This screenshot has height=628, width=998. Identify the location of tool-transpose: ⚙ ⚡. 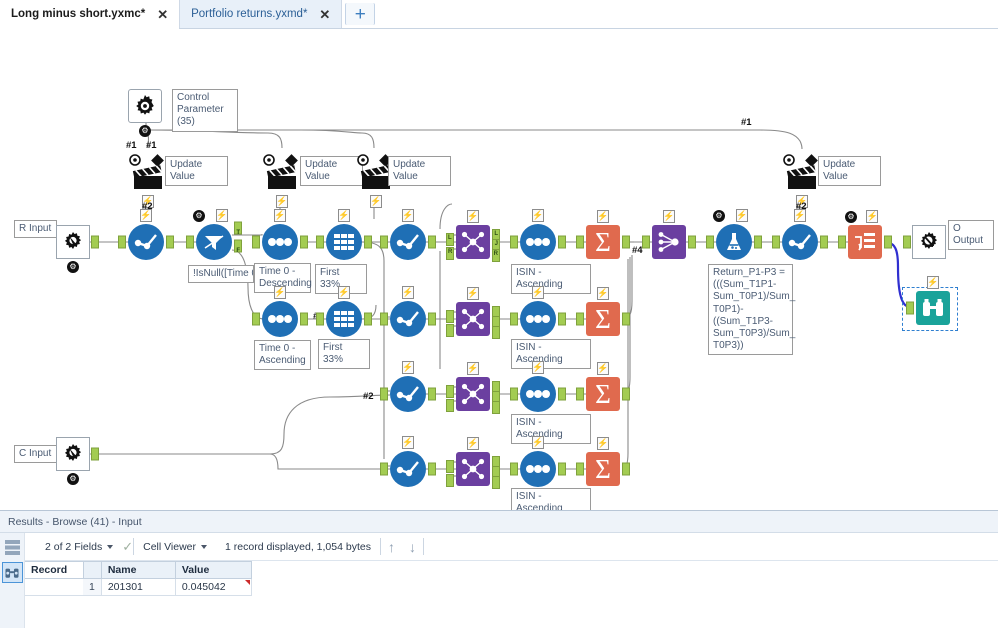
(865, 234).